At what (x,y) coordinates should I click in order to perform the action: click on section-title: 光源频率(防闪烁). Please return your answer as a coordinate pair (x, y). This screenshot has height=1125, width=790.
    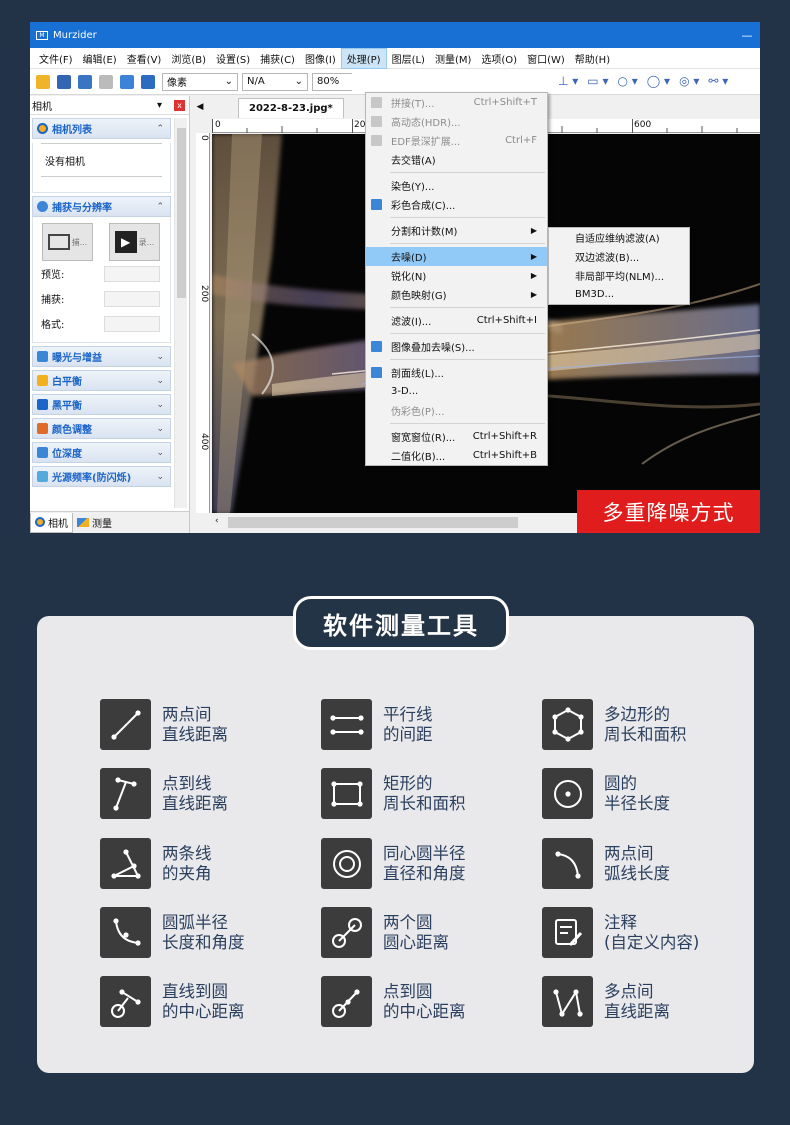
    Looking at the image, I should click on (92, 478).